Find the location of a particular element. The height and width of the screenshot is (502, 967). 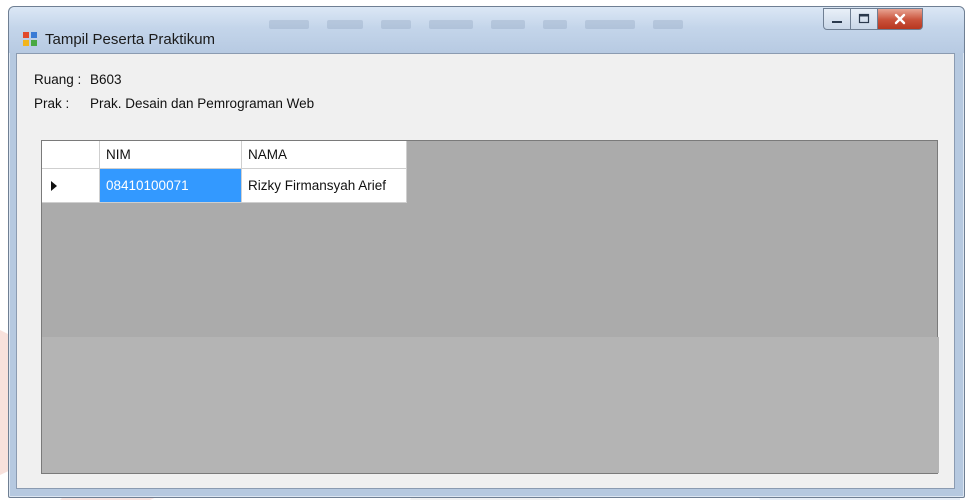

cell-nim: 08410100071 is located at coordinates (171, 186).